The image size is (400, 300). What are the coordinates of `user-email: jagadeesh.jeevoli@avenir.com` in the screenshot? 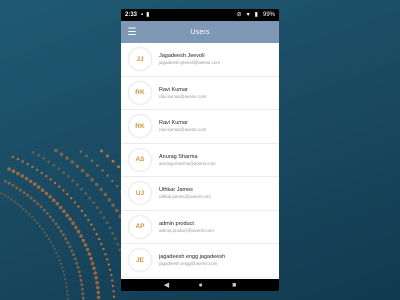 It's located at (190, 63).